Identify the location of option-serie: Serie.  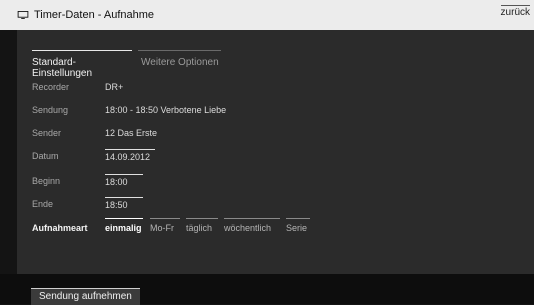
(298, 225).